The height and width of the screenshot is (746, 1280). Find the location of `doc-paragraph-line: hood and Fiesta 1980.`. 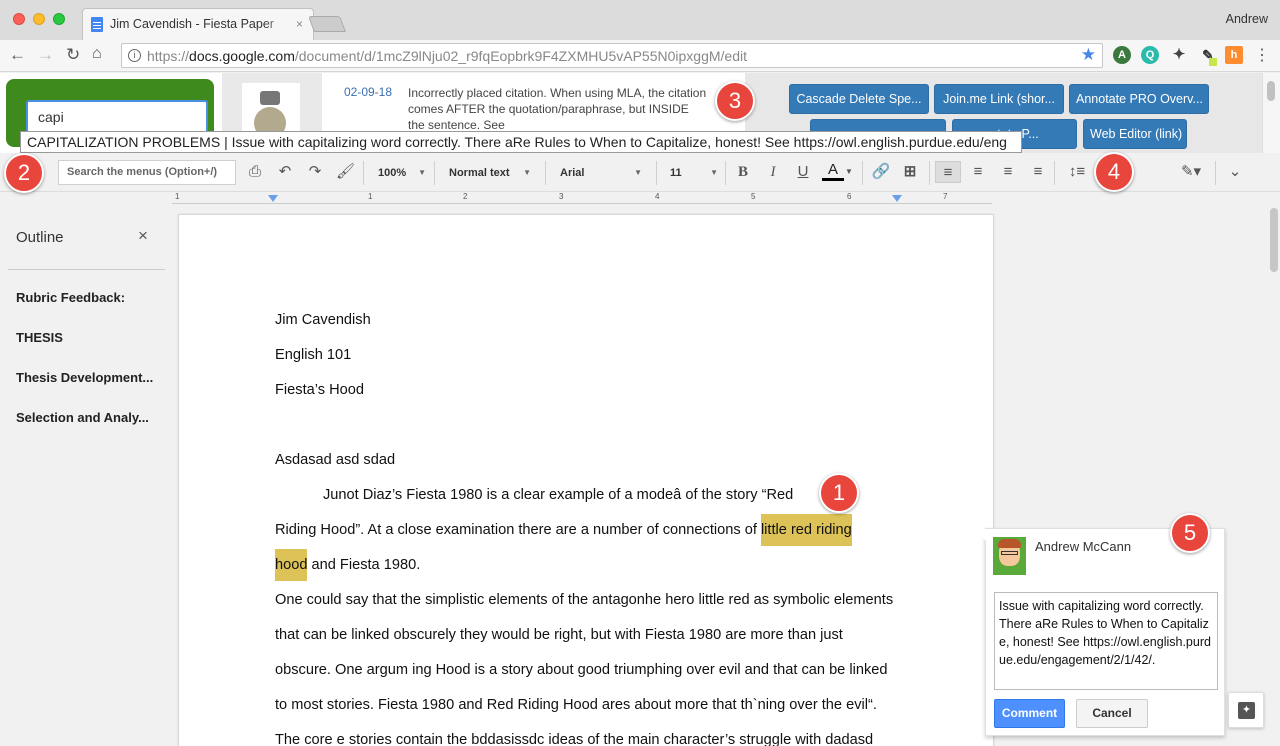

doc-paragraph-line: hood and Fiesta 1980. is located at coordinates (347, 565).